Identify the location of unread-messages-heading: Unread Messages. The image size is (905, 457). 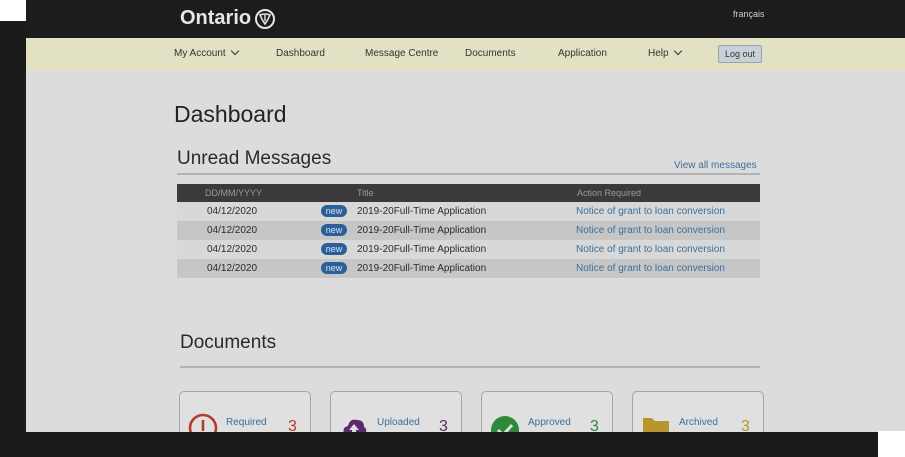
(254, 158).